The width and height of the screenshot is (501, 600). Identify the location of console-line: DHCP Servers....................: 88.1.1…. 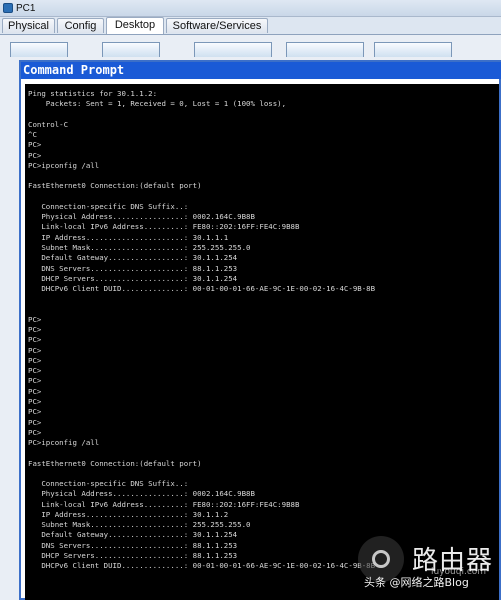
(133, 555).